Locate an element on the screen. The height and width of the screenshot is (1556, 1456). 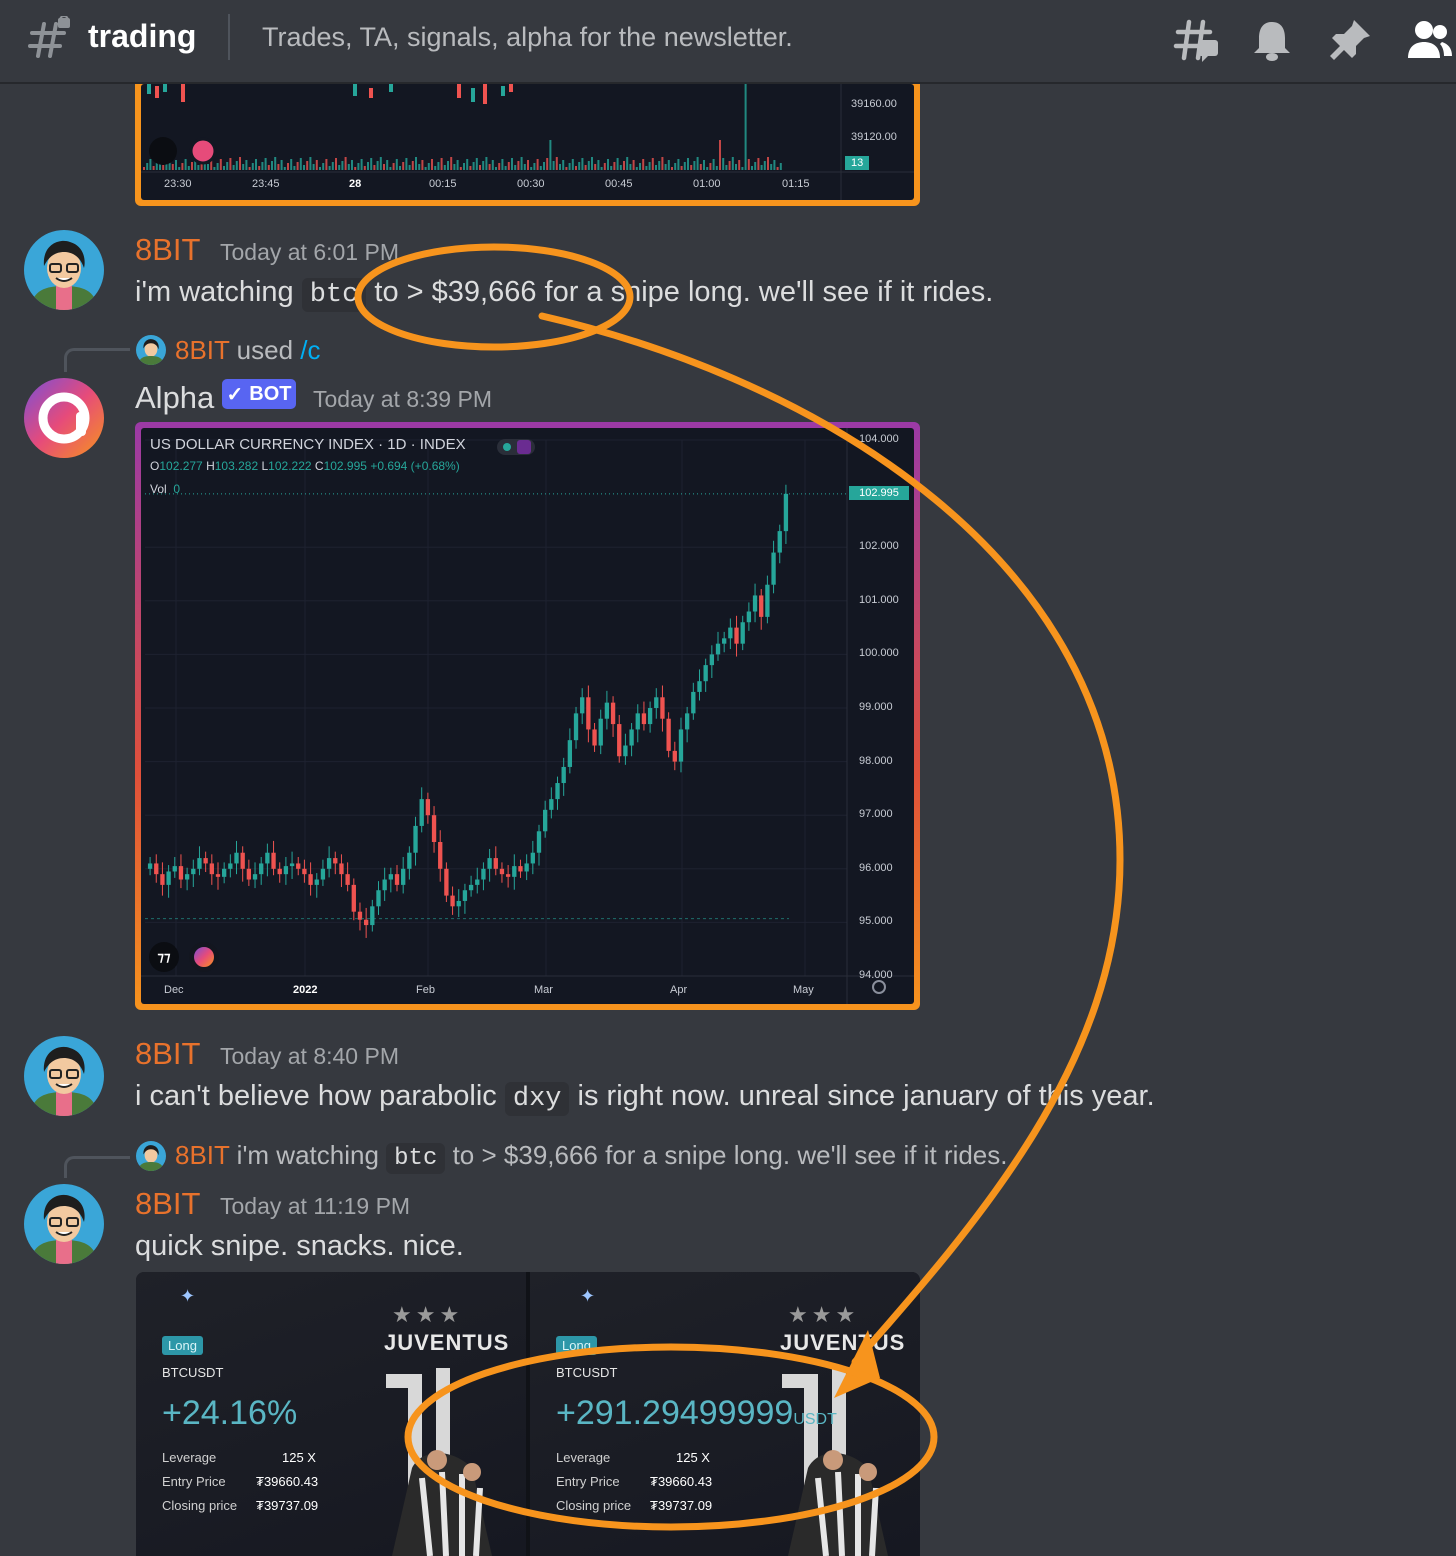
x-tick-label: Dec is located at coordinates (174, 990).